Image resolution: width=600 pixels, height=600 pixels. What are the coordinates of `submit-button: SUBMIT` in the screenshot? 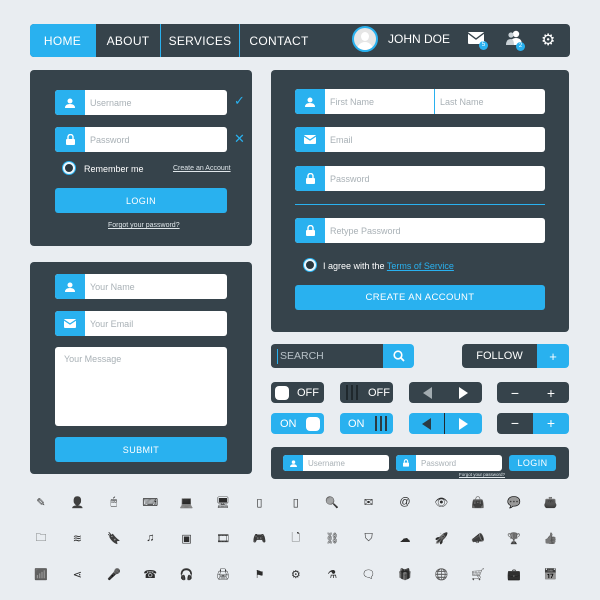 It's located at (141, 449).